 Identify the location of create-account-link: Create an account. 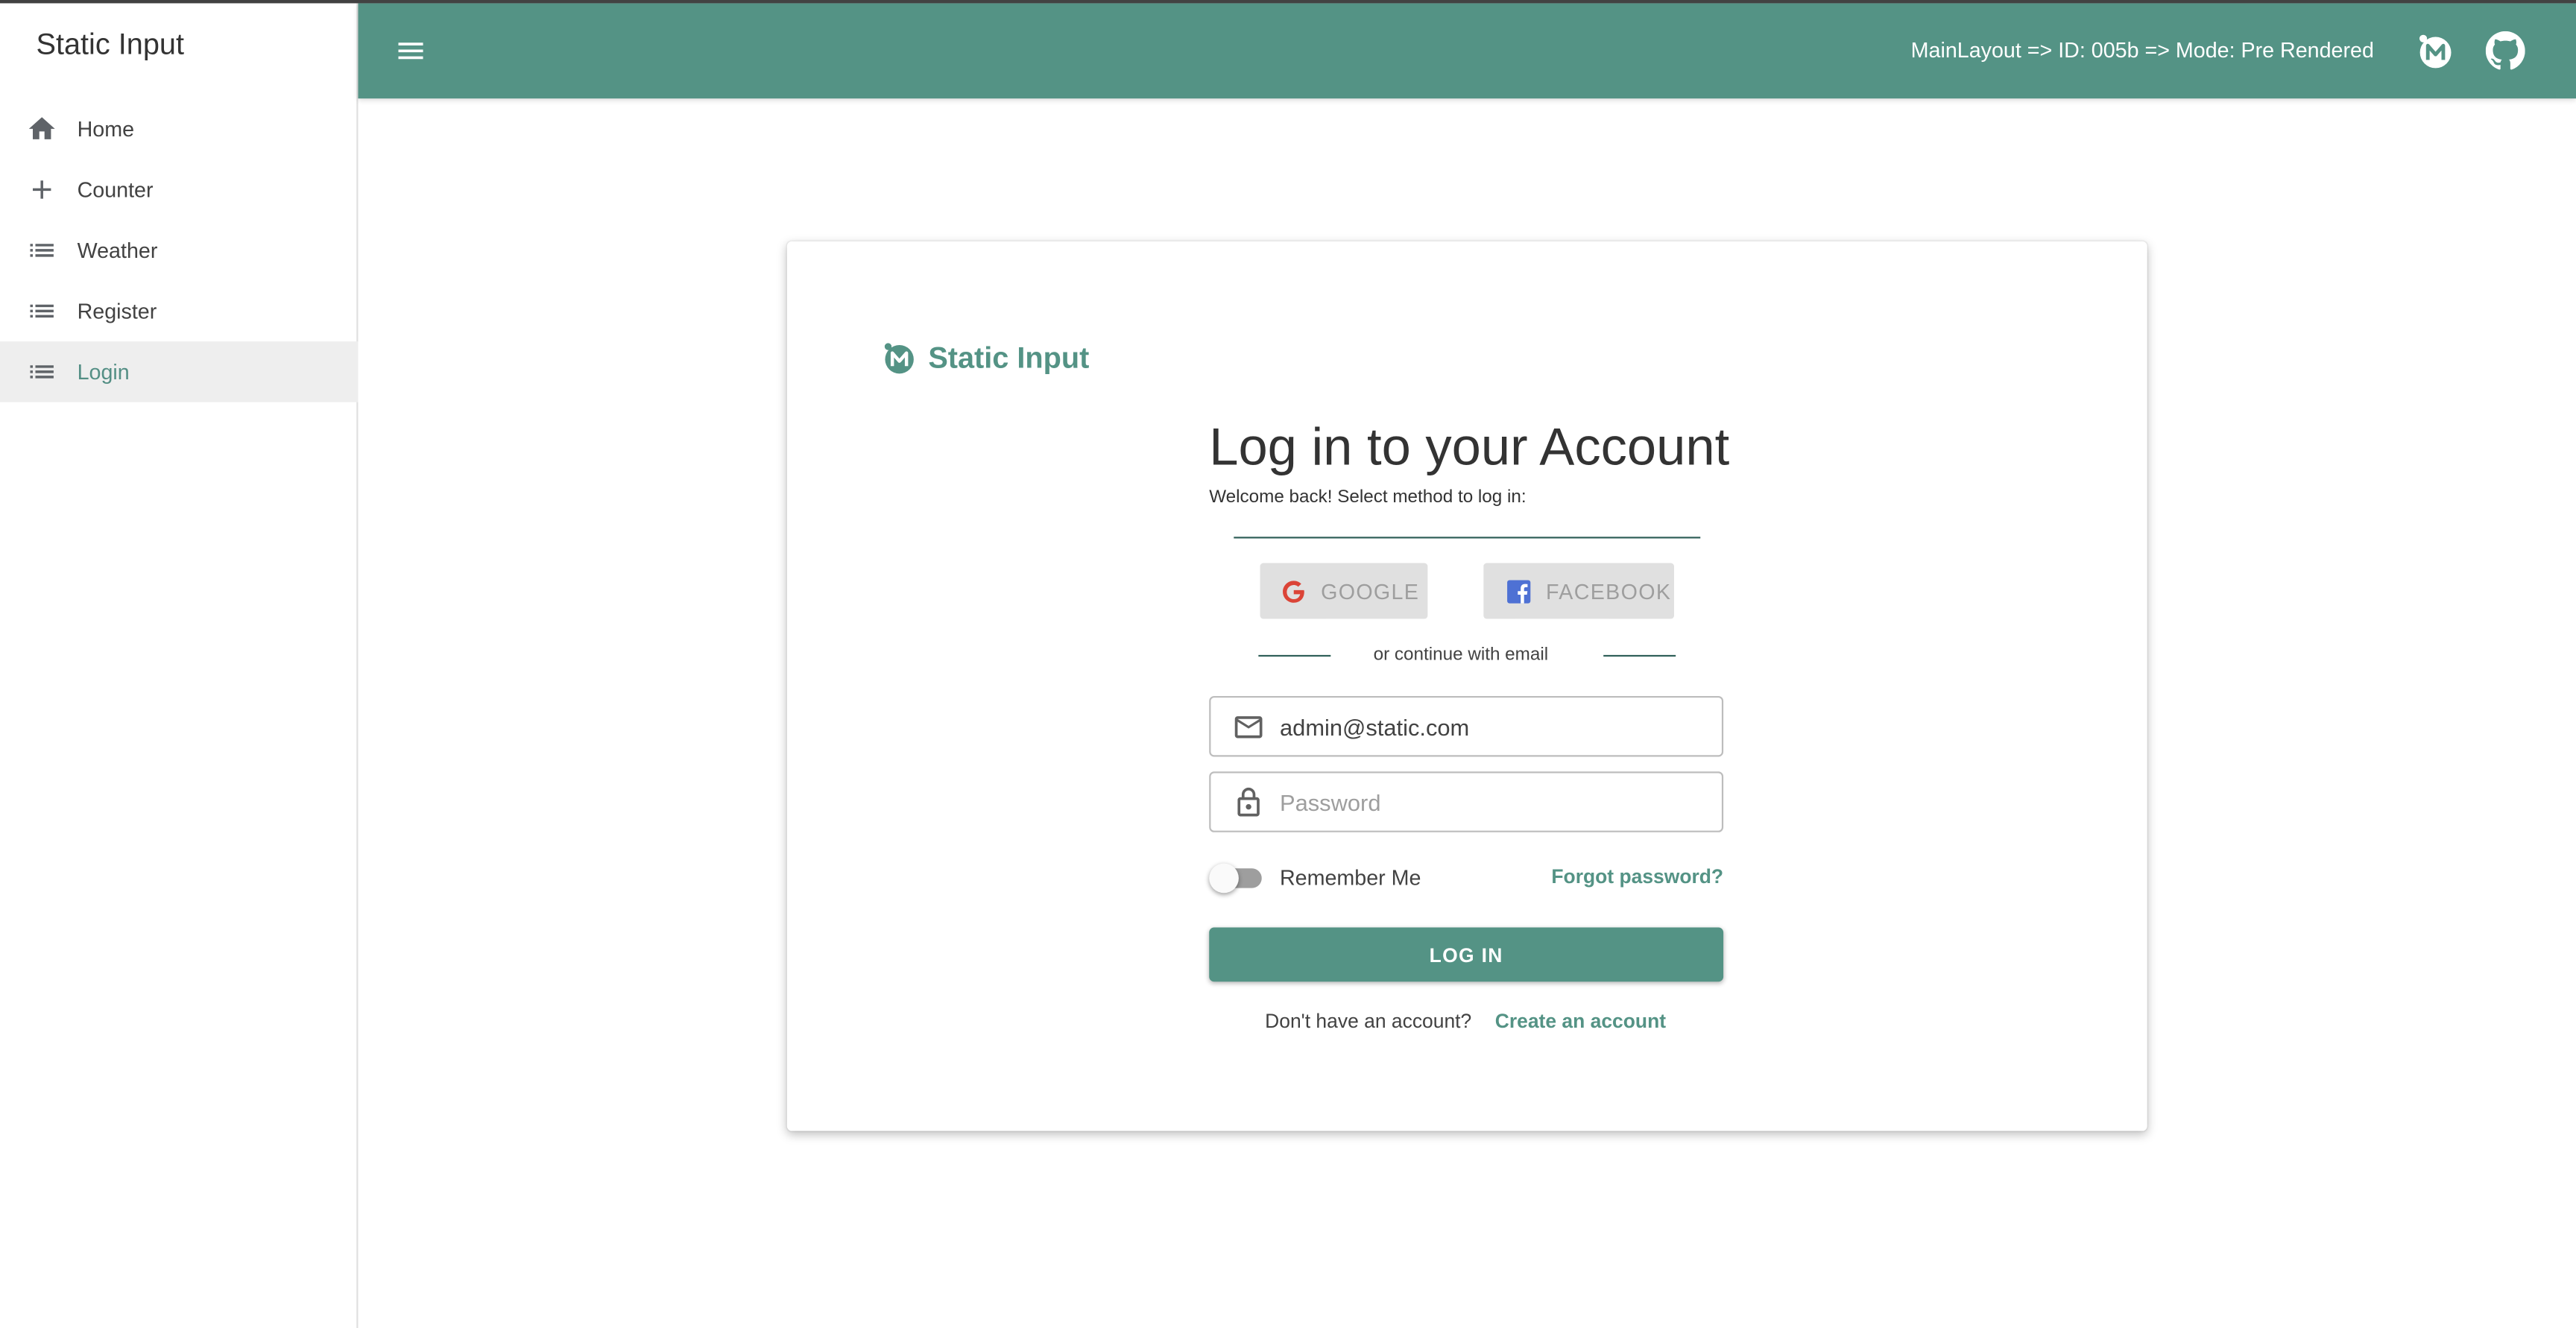
(1580, 1022).